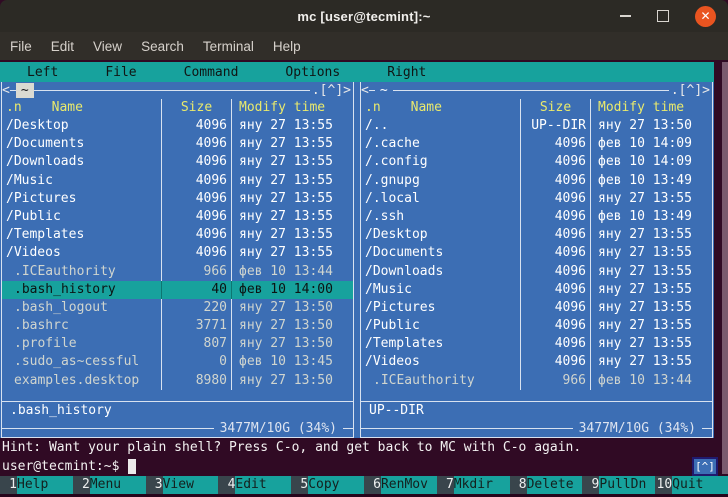 The image size is (728, 497). What do you see at coordinates (555, 380) in the screenshot?
I see `file-size: 966` at bounding box center [555, 380].